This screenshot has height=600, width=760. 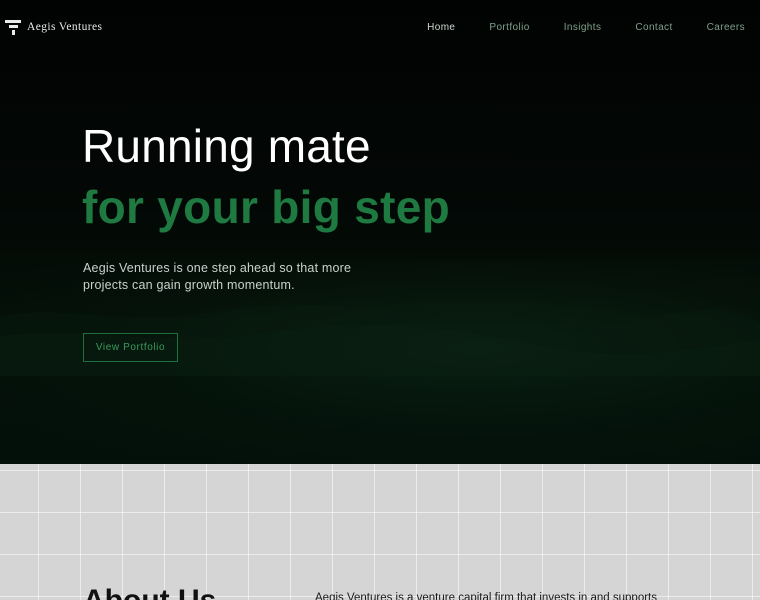 What do you see at coordinates (583, 27) in the screenshot?
I see `nav-item-insights: Insights` at bounding box center [583, 27].